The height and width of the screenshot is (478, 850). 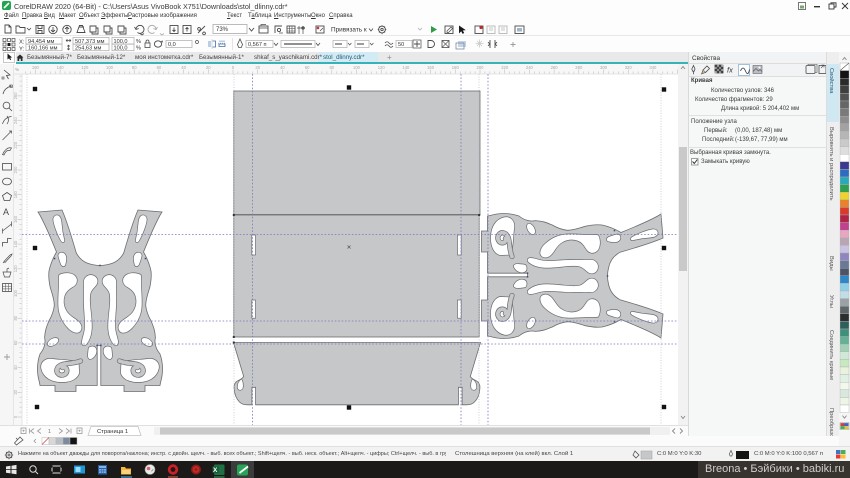 What do you see at coordinates (215, 470) in the screenshot?
I see `svg-text: X` at bounding box center [215, 470].